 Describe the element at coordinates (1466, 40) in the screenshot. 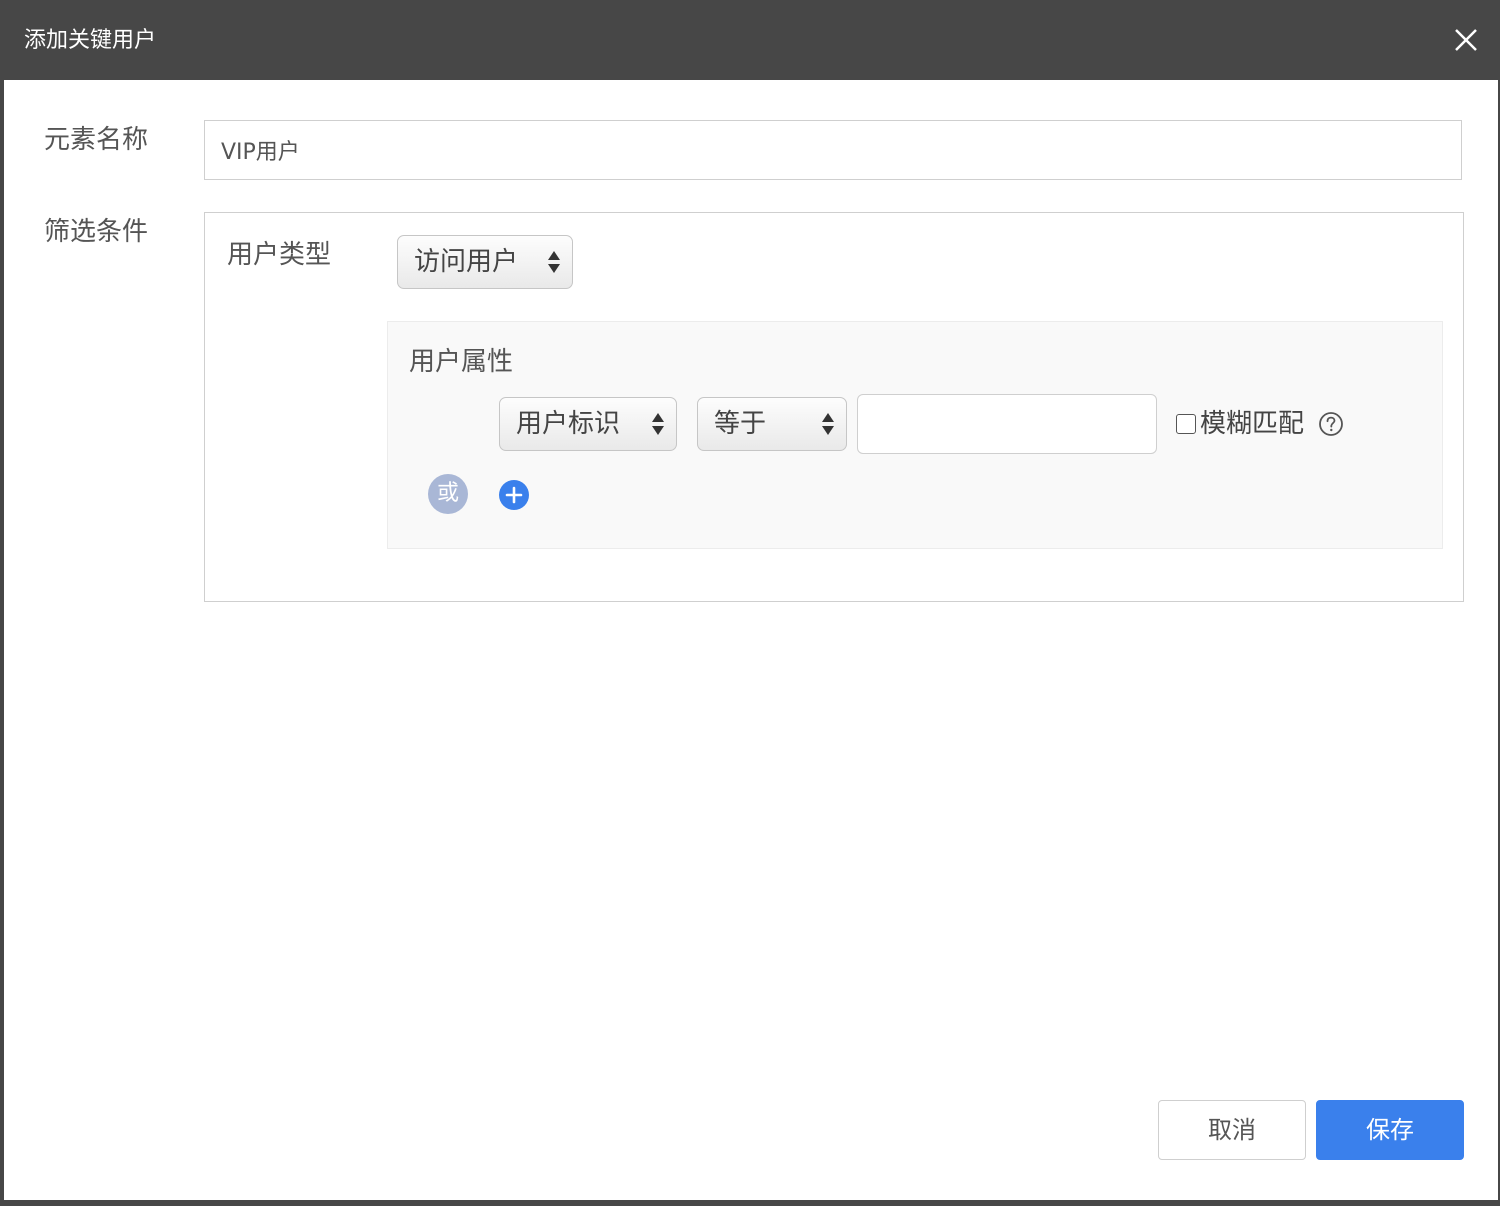

I see `close-icon` at that location.